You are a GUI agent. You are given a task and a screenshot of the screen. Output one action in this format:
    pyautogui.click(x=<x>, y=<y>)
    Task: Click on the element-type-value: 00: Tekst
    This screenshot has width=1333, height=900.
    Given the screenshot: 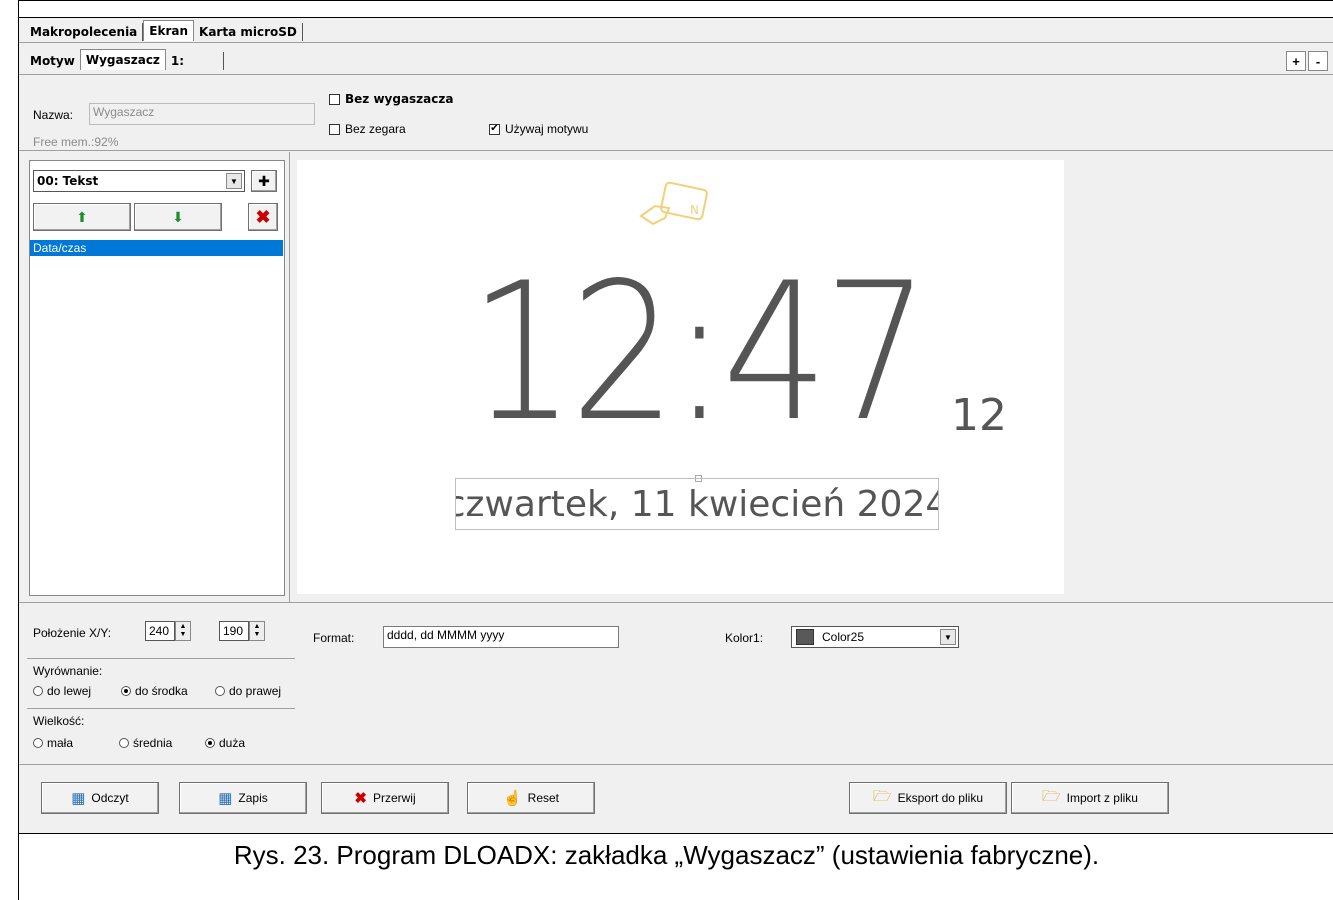 What is the action you would take?
    pyautogui.click(x=68, y=181)
    